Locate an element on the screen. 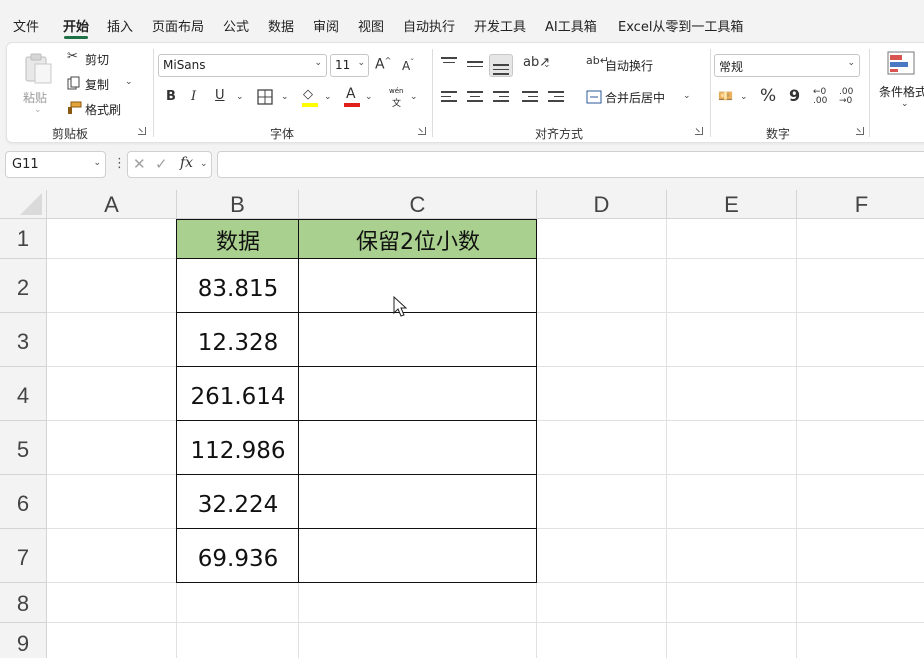  cancel-icon: ✕ is located at coordinates (139, 164).